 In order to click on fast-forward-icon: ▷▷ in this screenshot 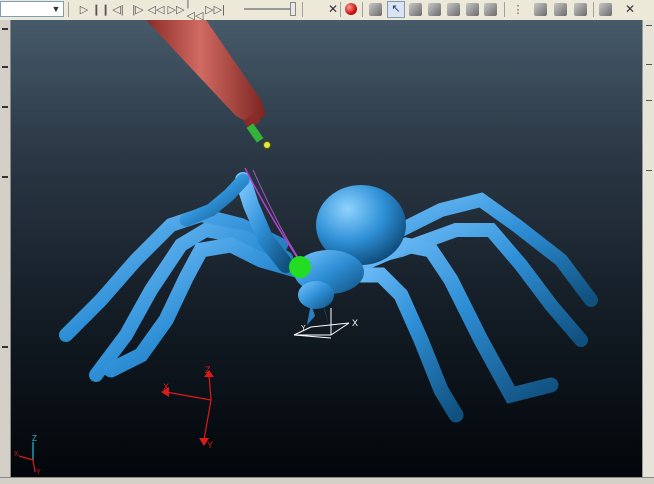, I will do `click(176, 9)`.